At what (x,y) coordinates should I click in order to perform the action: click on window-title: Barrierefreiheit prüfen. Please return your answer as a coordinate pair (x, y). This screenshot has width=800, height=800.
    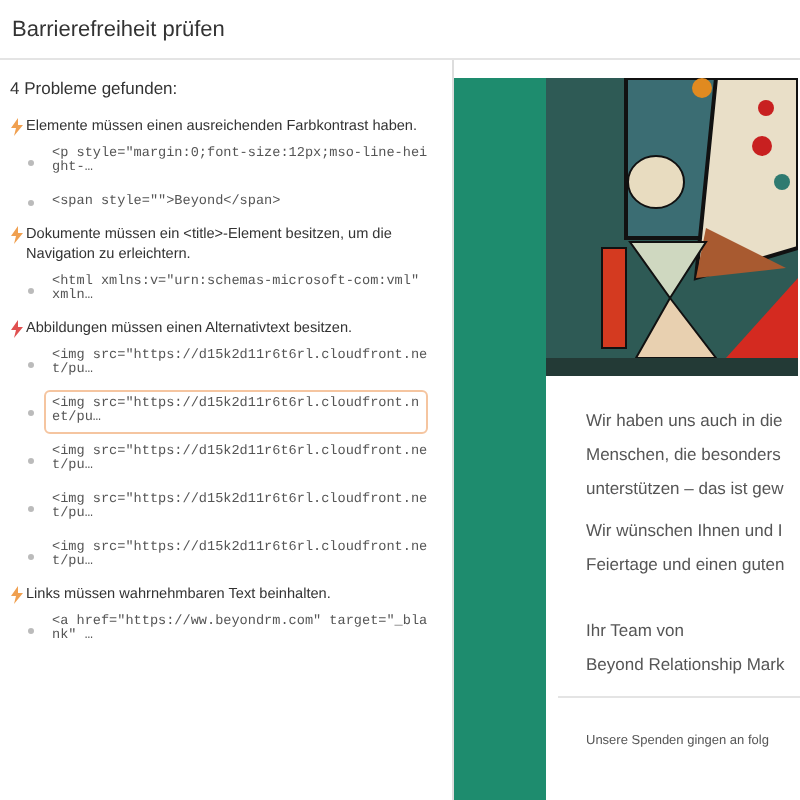
    Looking at the image, I should click on (118, 29).